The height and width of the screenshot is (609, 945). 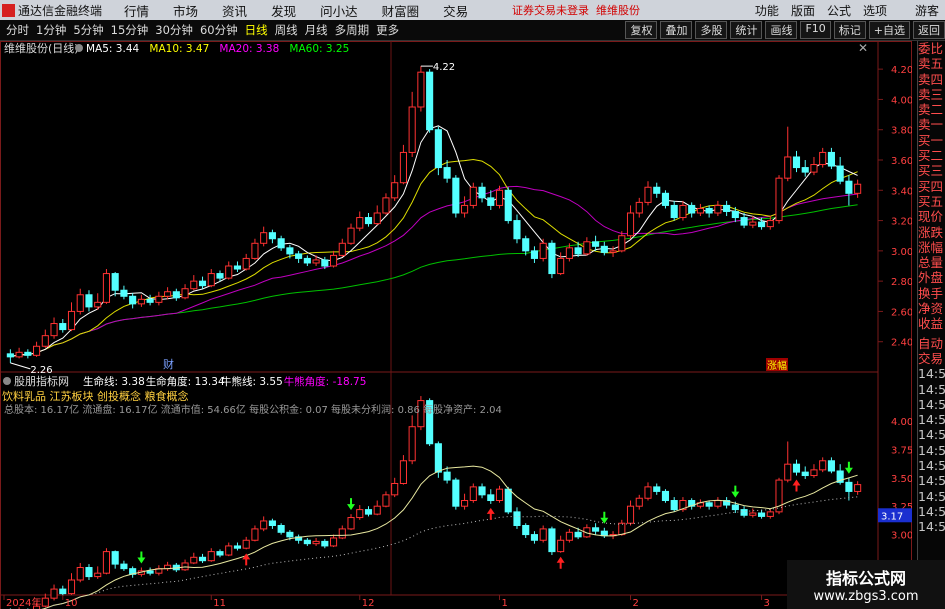 What do you see at coordinates (576, 10) in the screenshot?
I see `login-notice: 证券交易未登录 维维股份` at bounding box center [576, 10].